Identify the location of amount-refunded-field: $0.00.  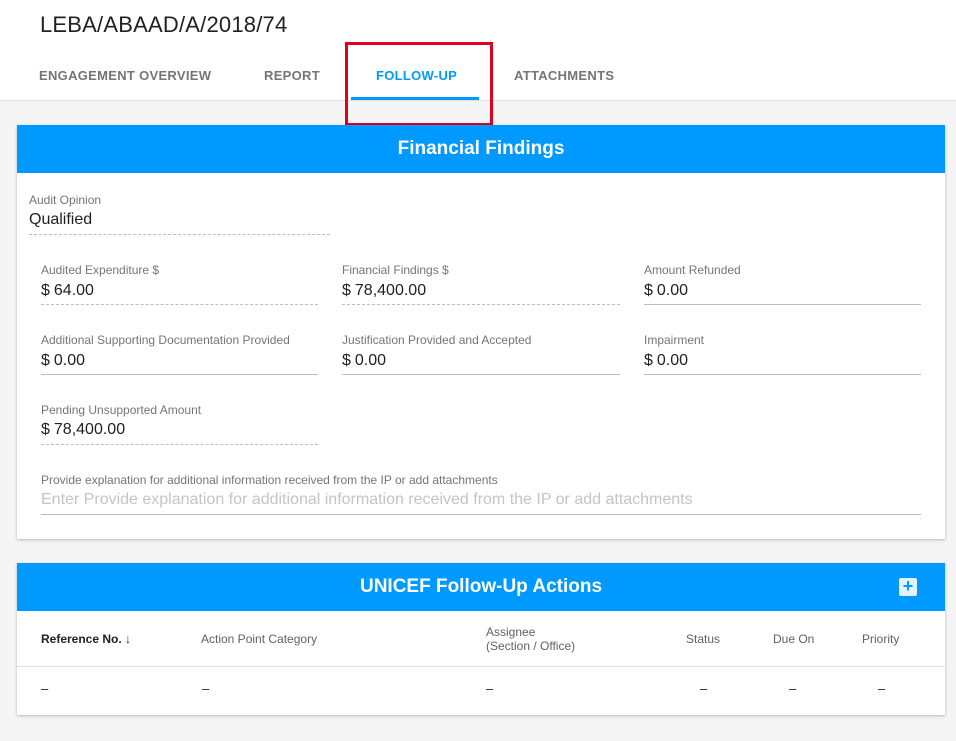
(666, 291).